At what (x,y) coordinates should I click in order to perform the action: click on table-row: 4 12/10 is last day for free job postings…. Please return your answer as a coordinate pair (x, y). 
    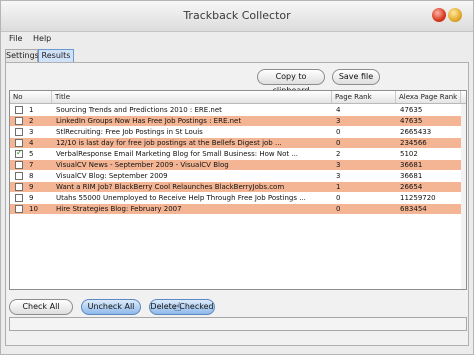
    Looking at the image, I should click on (238, 143).